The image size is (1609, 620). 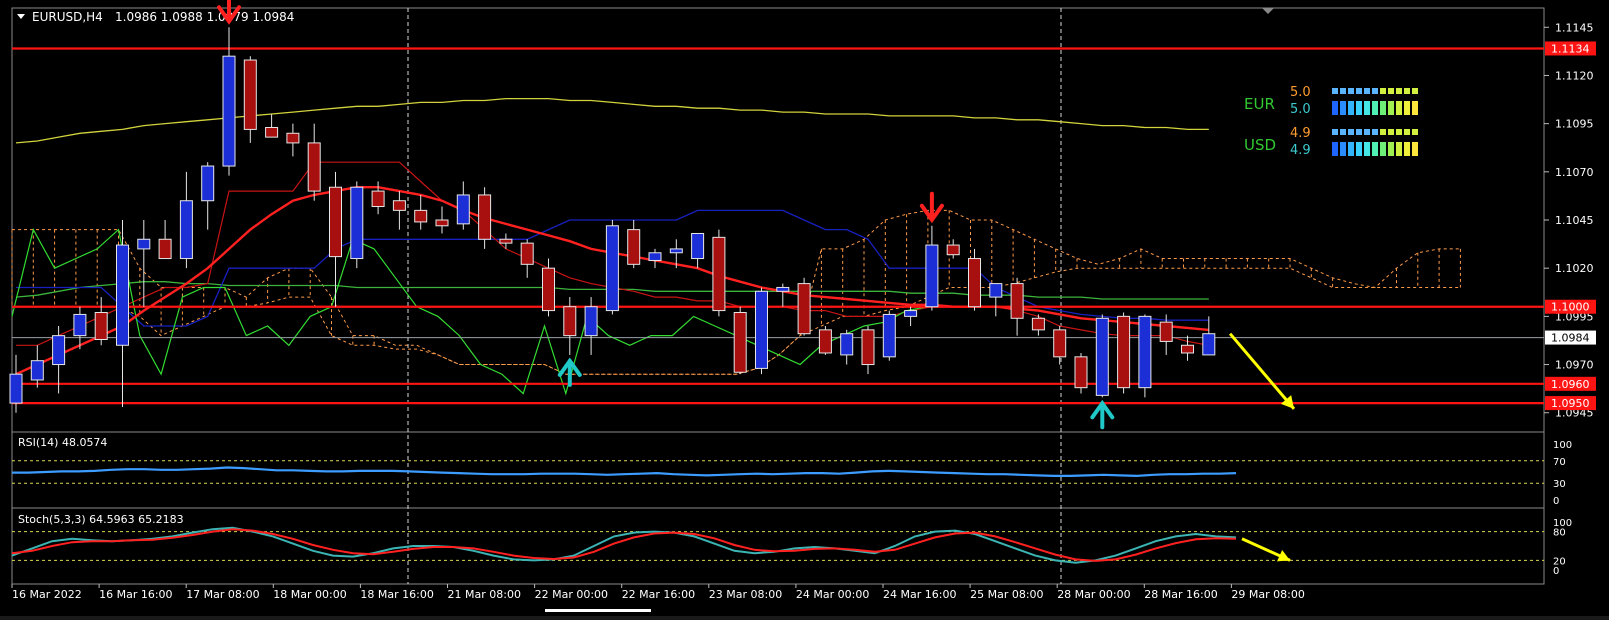 What do you see at coordinates (919, 594) in the screenshot?
I see `x-tick-label: 24 Mar 16:00` at bounding box center [919, 594].